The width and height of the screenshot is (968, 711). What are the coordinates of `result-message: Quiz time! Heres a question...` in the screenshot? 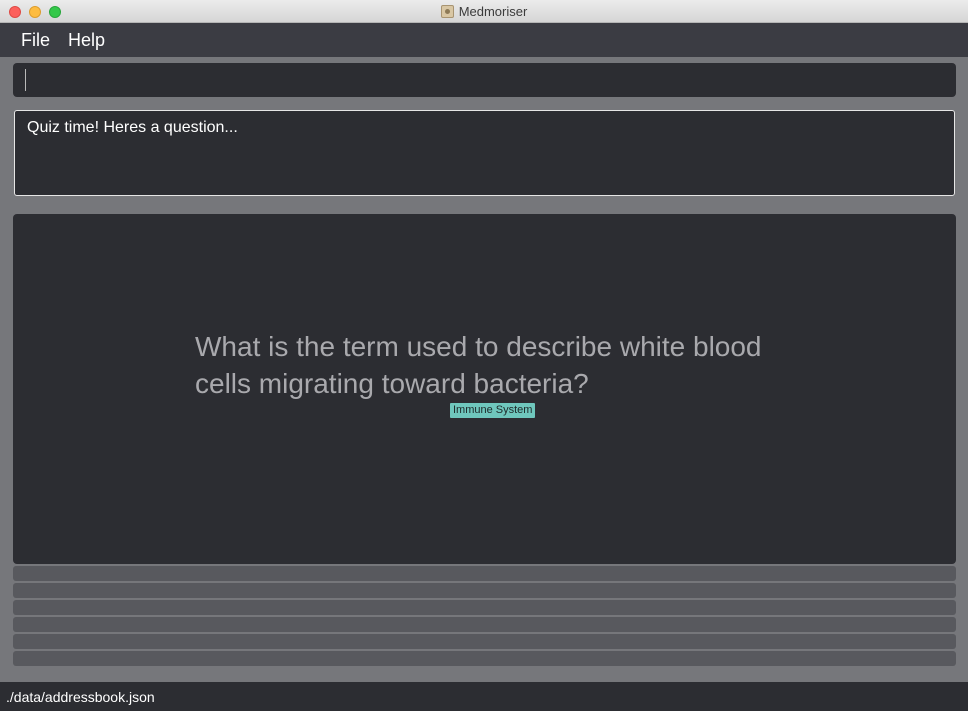 It's located at (132, 127).